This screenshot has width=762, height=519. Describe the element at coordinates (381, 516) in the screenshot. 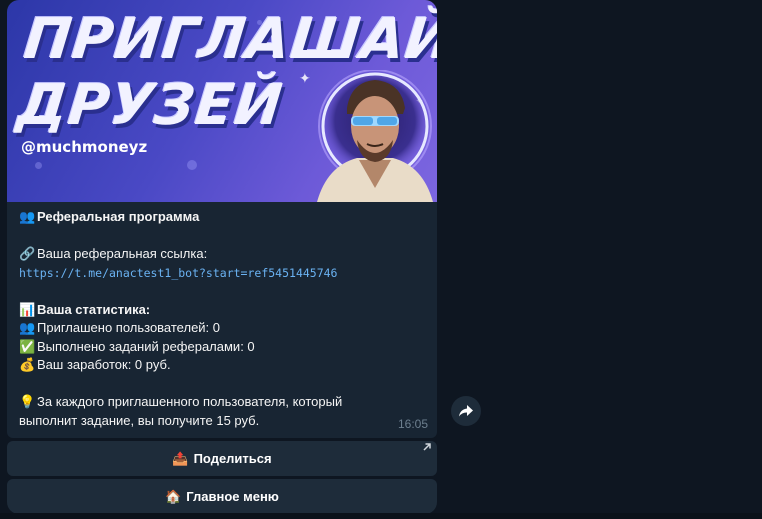

I see `bottom-divider` at that location.